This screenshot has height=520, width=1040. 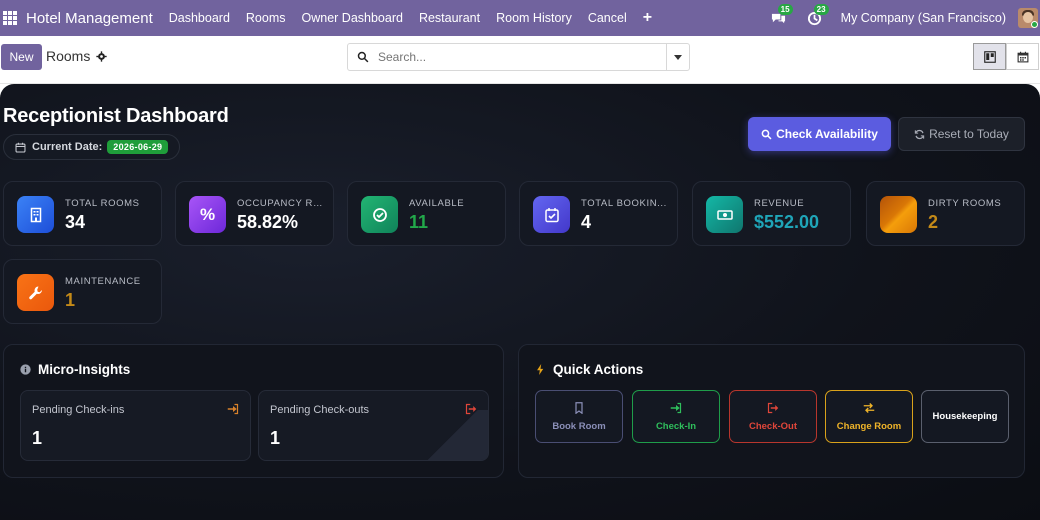 What do you see at coordinates (379, 214) in the screenshot?
I see `check-circle-icon` at bounding box center [379, 214].